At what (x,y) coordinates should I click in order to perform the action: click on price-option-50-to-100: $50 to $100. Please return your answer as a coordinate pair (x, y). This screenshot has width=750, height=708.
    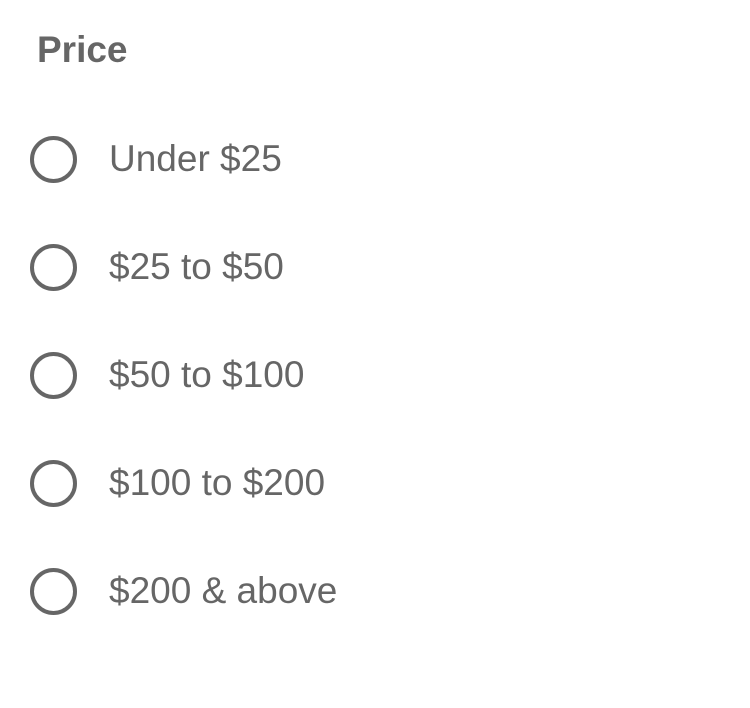
    Looking at the image, I should click on (167, 375).